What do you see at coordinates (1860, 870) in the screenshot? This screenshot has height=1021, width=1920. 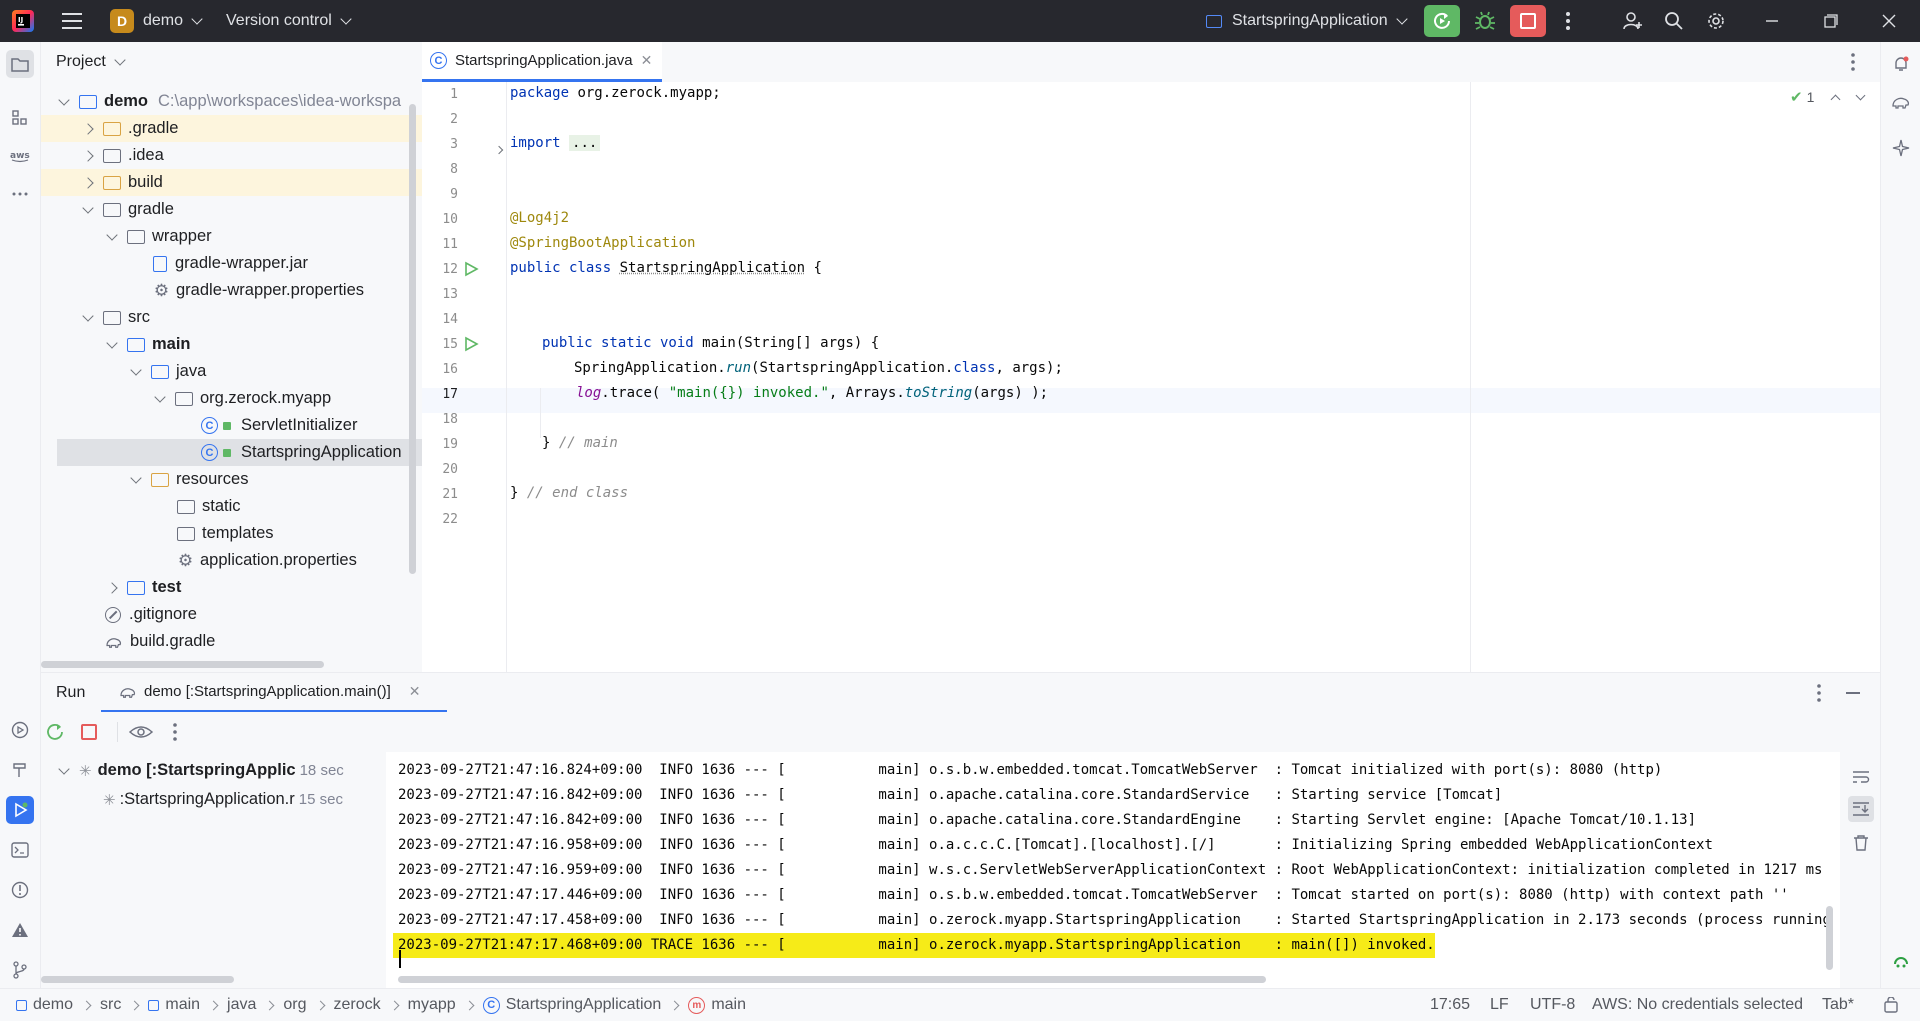 I see `console-side-toolbar` at bounding box center [1860, 870].